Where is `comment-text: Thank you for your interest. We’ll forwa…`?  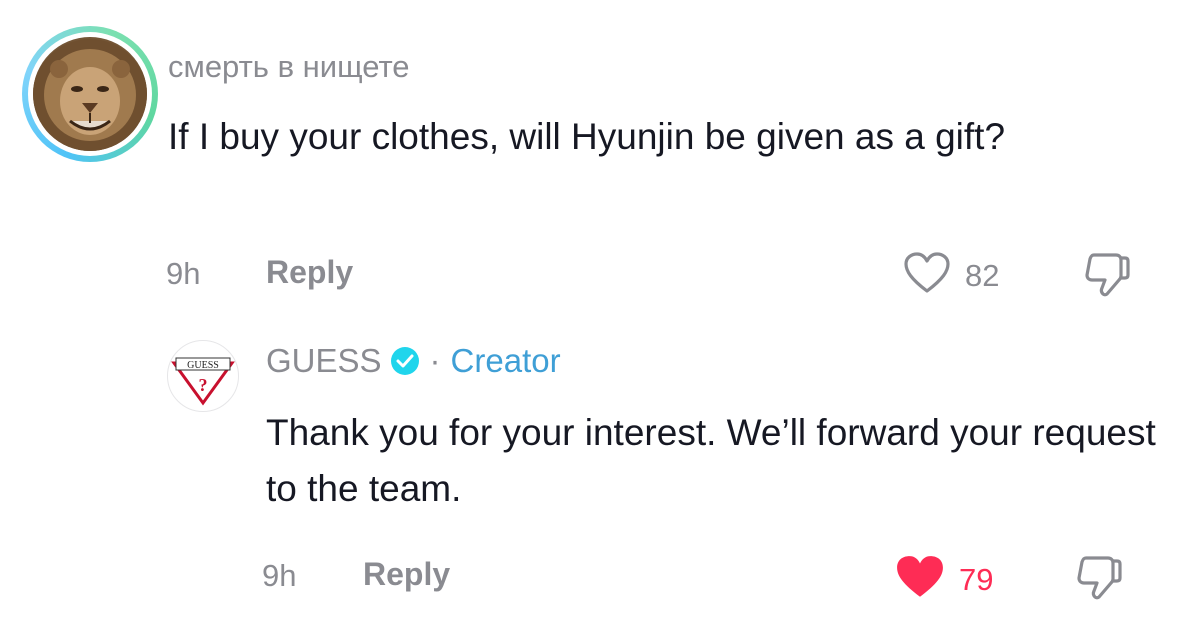
comment-text: Thank you for your interest. We’ll forwa… is located at coordinates (711, 460).